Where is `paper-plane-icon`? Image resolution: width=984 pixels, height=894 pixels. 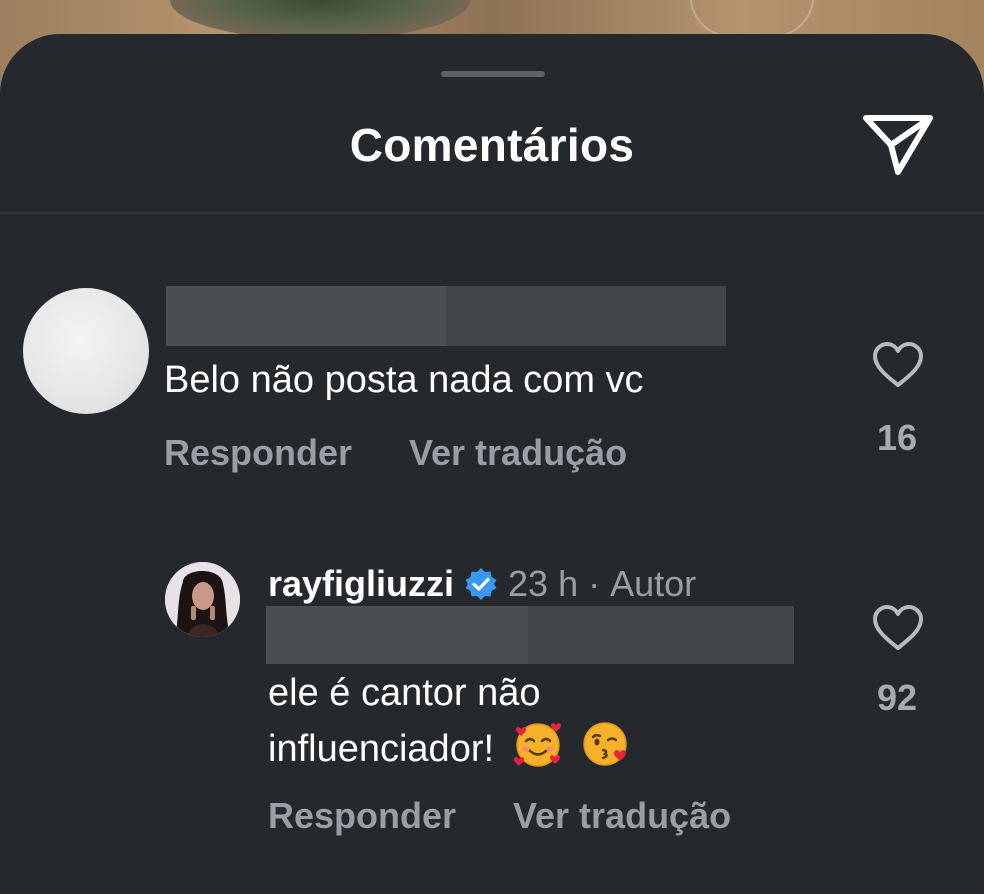
paper-plane-icon is located at coordinates (898, 145).